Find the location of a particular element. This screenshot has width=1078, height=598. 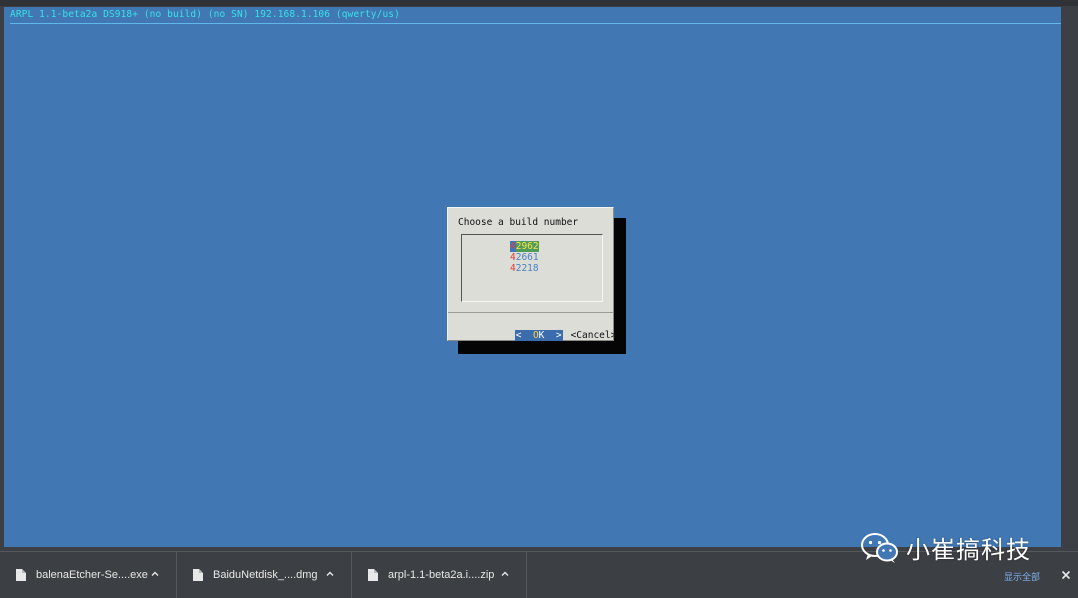

build-option: 42661 is located at coordinates (524, 257).